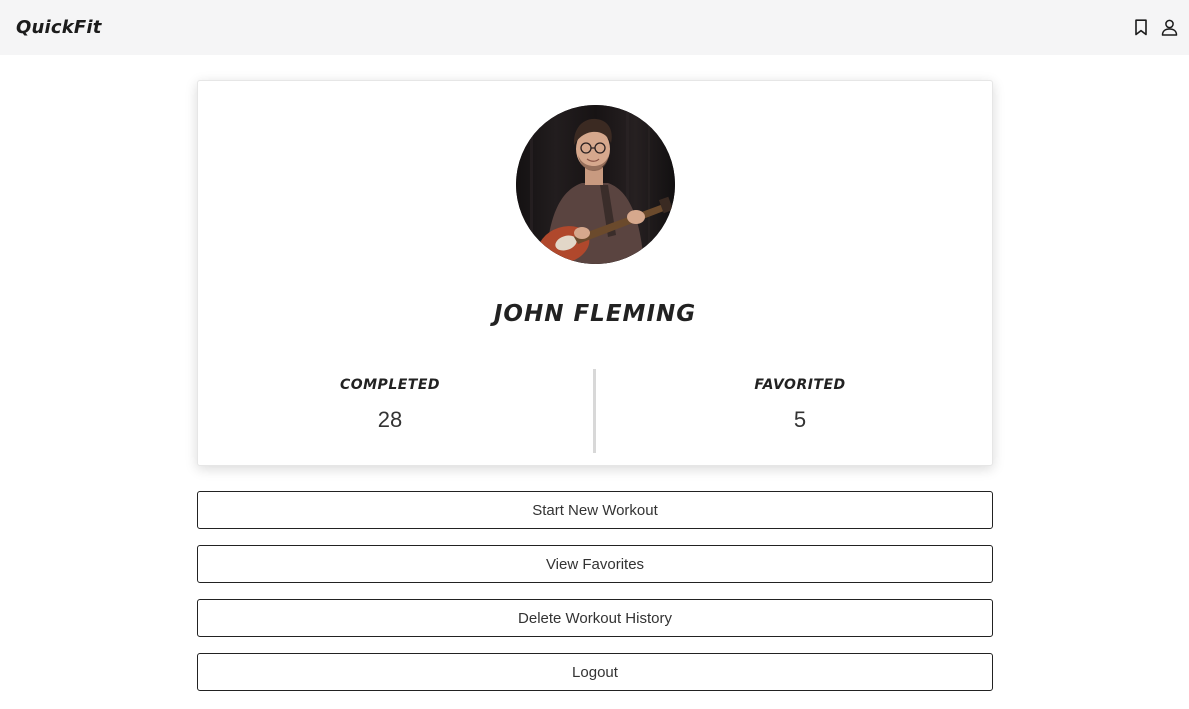 This screenshot has width=1189, height=709. Describe the element at coordinates (595, 564) in the screenshot. I see `view-favorites-button: View Favorites` at that location.